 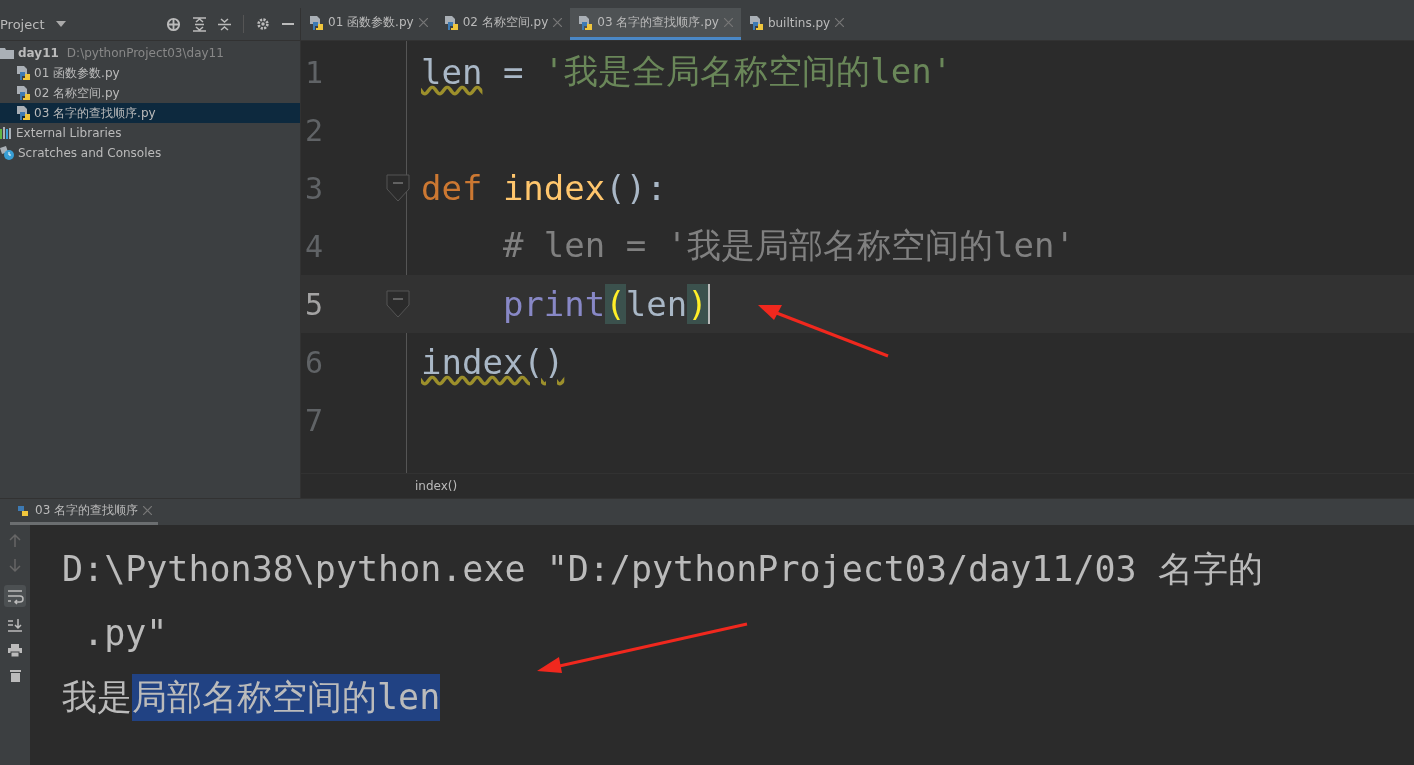 What do you see at coordinates (145, 53) in the screenshot?
I see `folder-path: D:\pythonProject03\day11` at bounding box center [145, 53].